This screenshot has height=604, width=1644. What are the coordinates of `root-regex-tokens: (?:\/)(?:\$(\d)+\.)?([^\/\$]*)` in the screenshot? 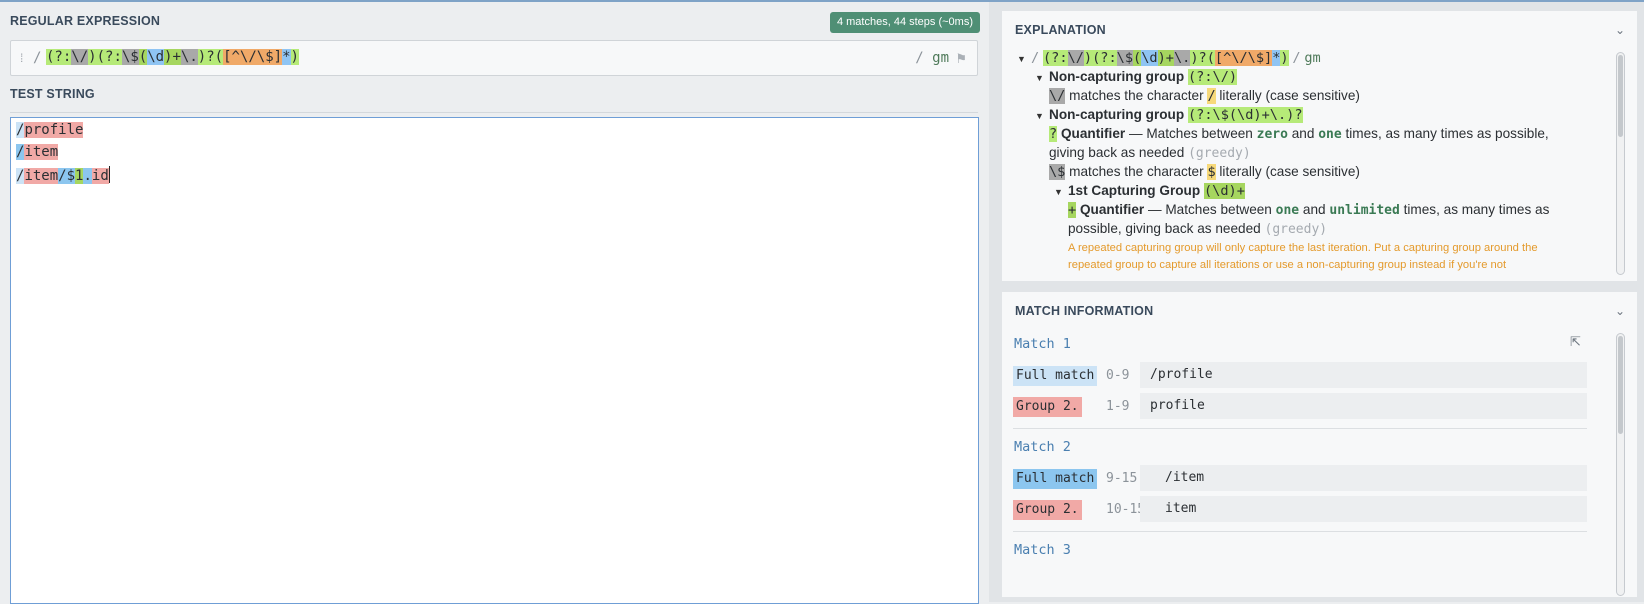 It's located at (1165, 58).